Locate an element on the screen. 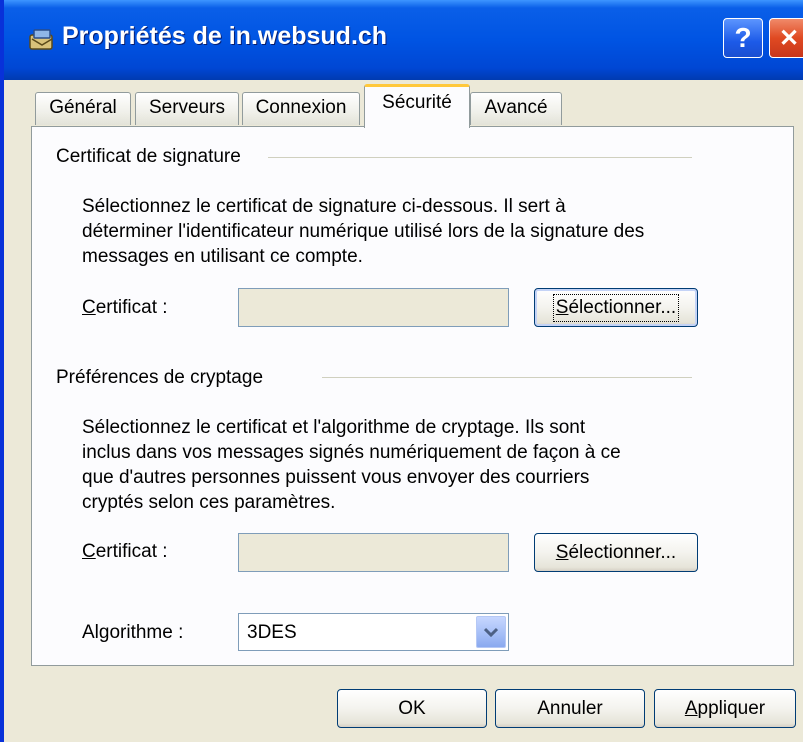  tab-label: Général is located at coordinates (83, 107).